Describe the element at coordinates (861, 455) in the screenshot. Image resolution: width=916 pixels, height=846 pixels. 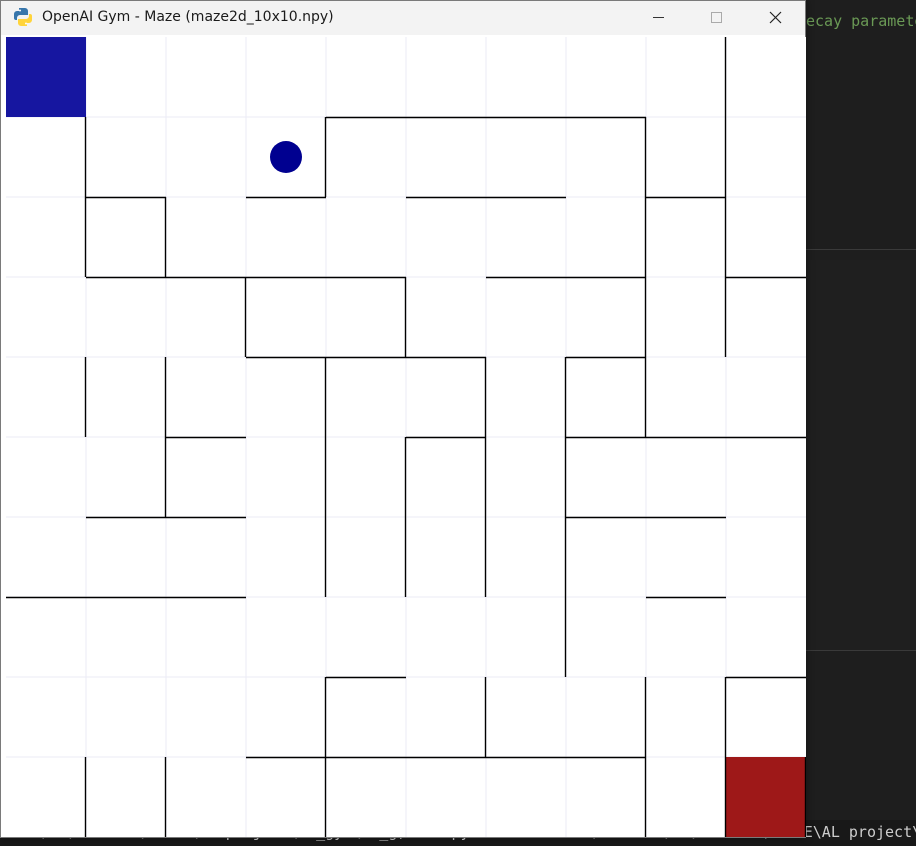
I see `background-panel` at that location.